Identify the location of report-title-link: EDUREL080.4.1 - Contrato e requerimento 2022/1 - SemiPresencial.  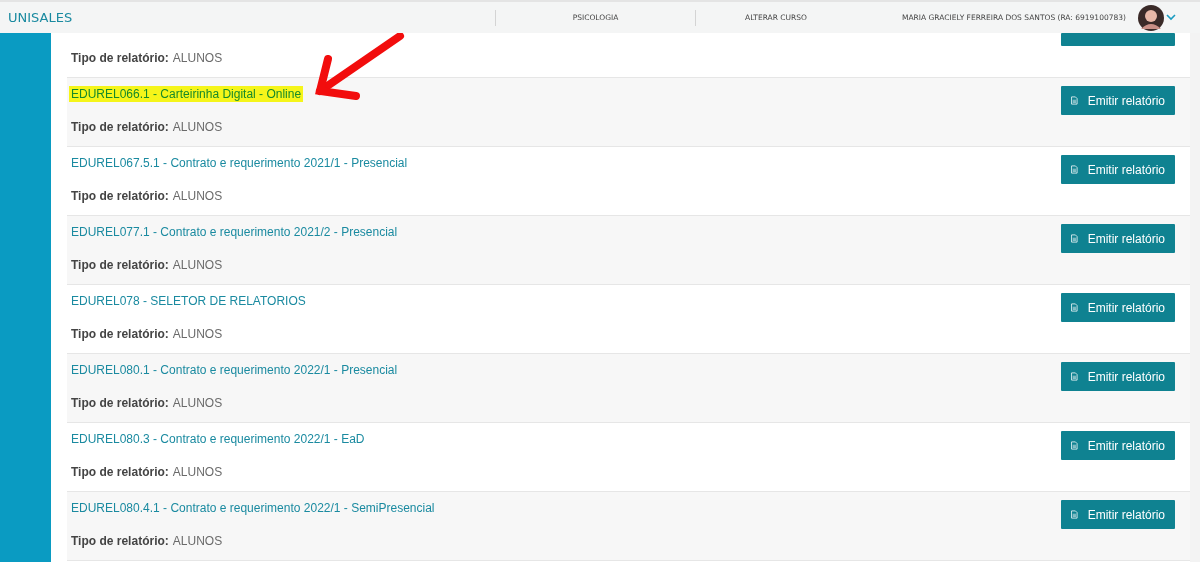
(253, 508).